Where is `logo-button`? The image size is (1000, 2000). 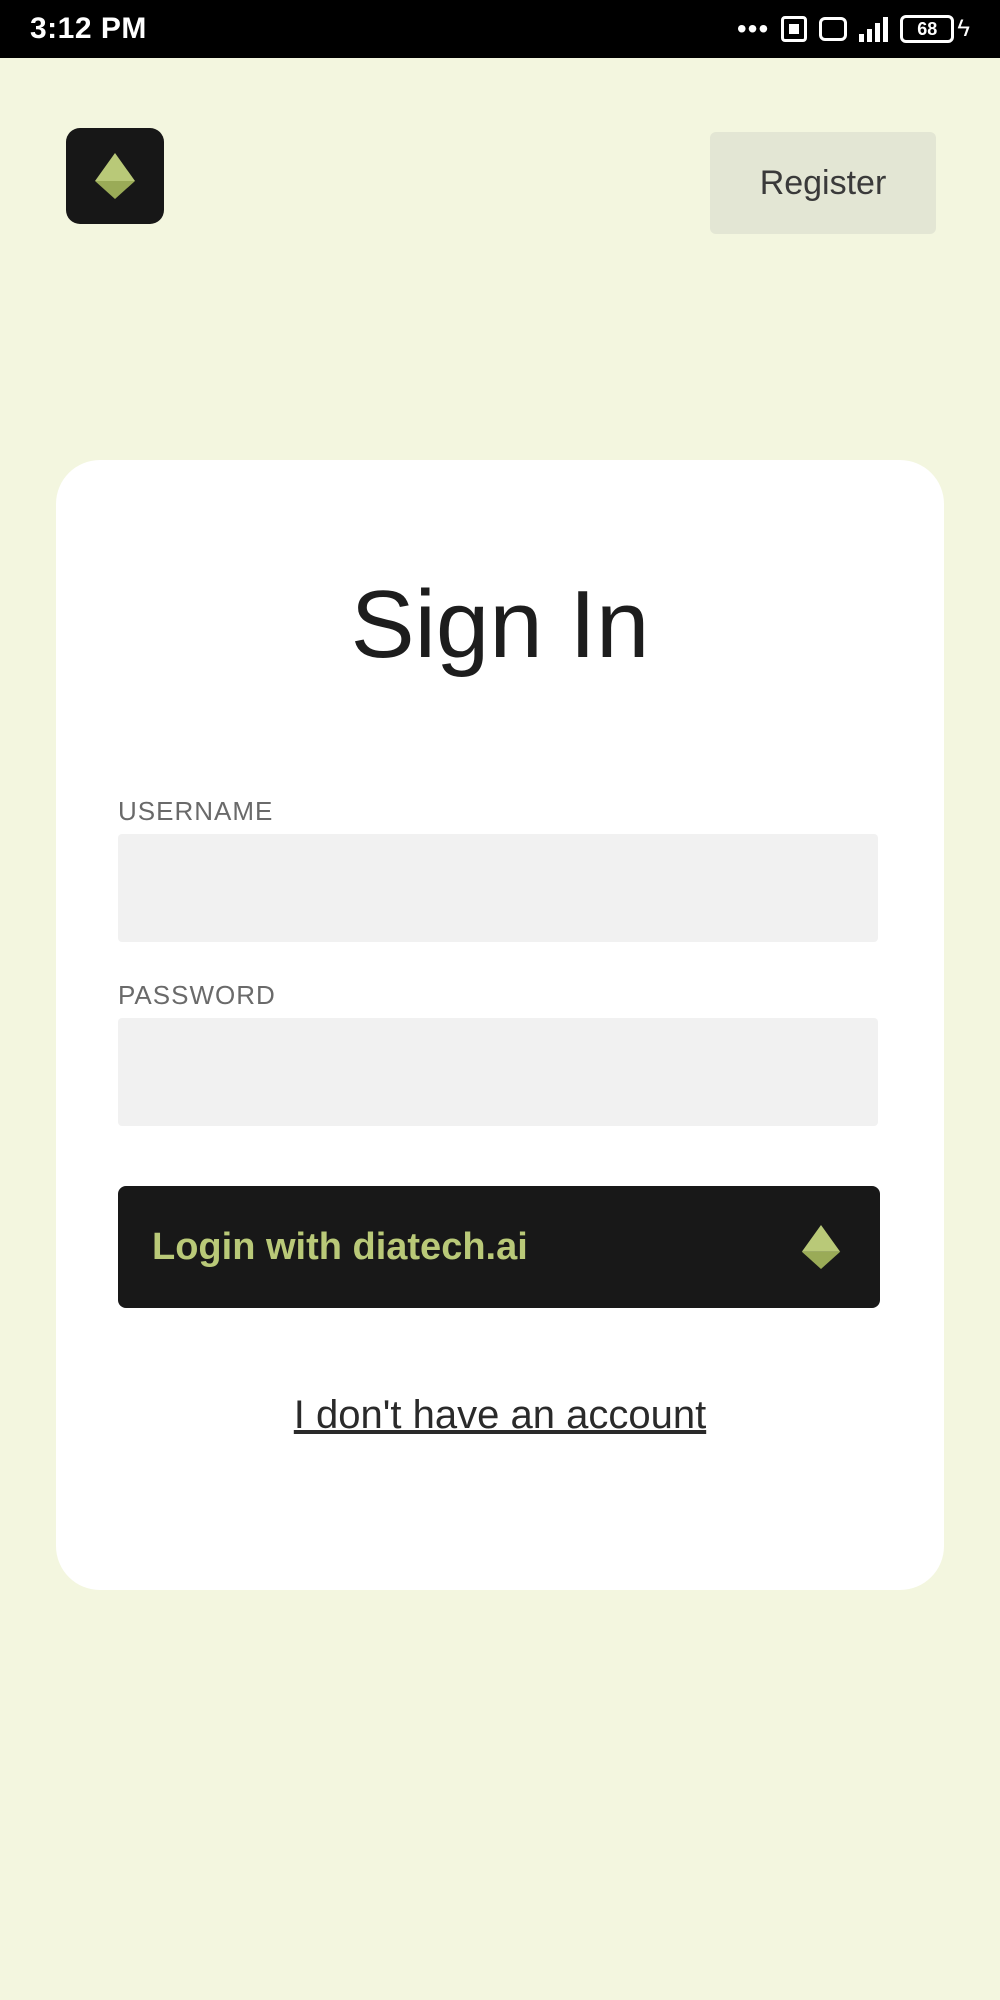
logo-button is located at coordinates (115, 176).